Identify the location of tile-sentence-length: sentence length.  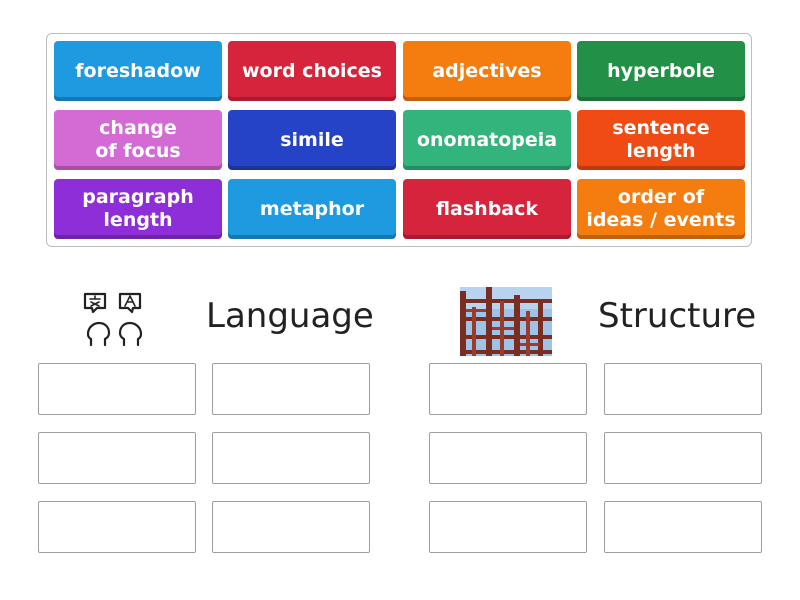
(661, 140).